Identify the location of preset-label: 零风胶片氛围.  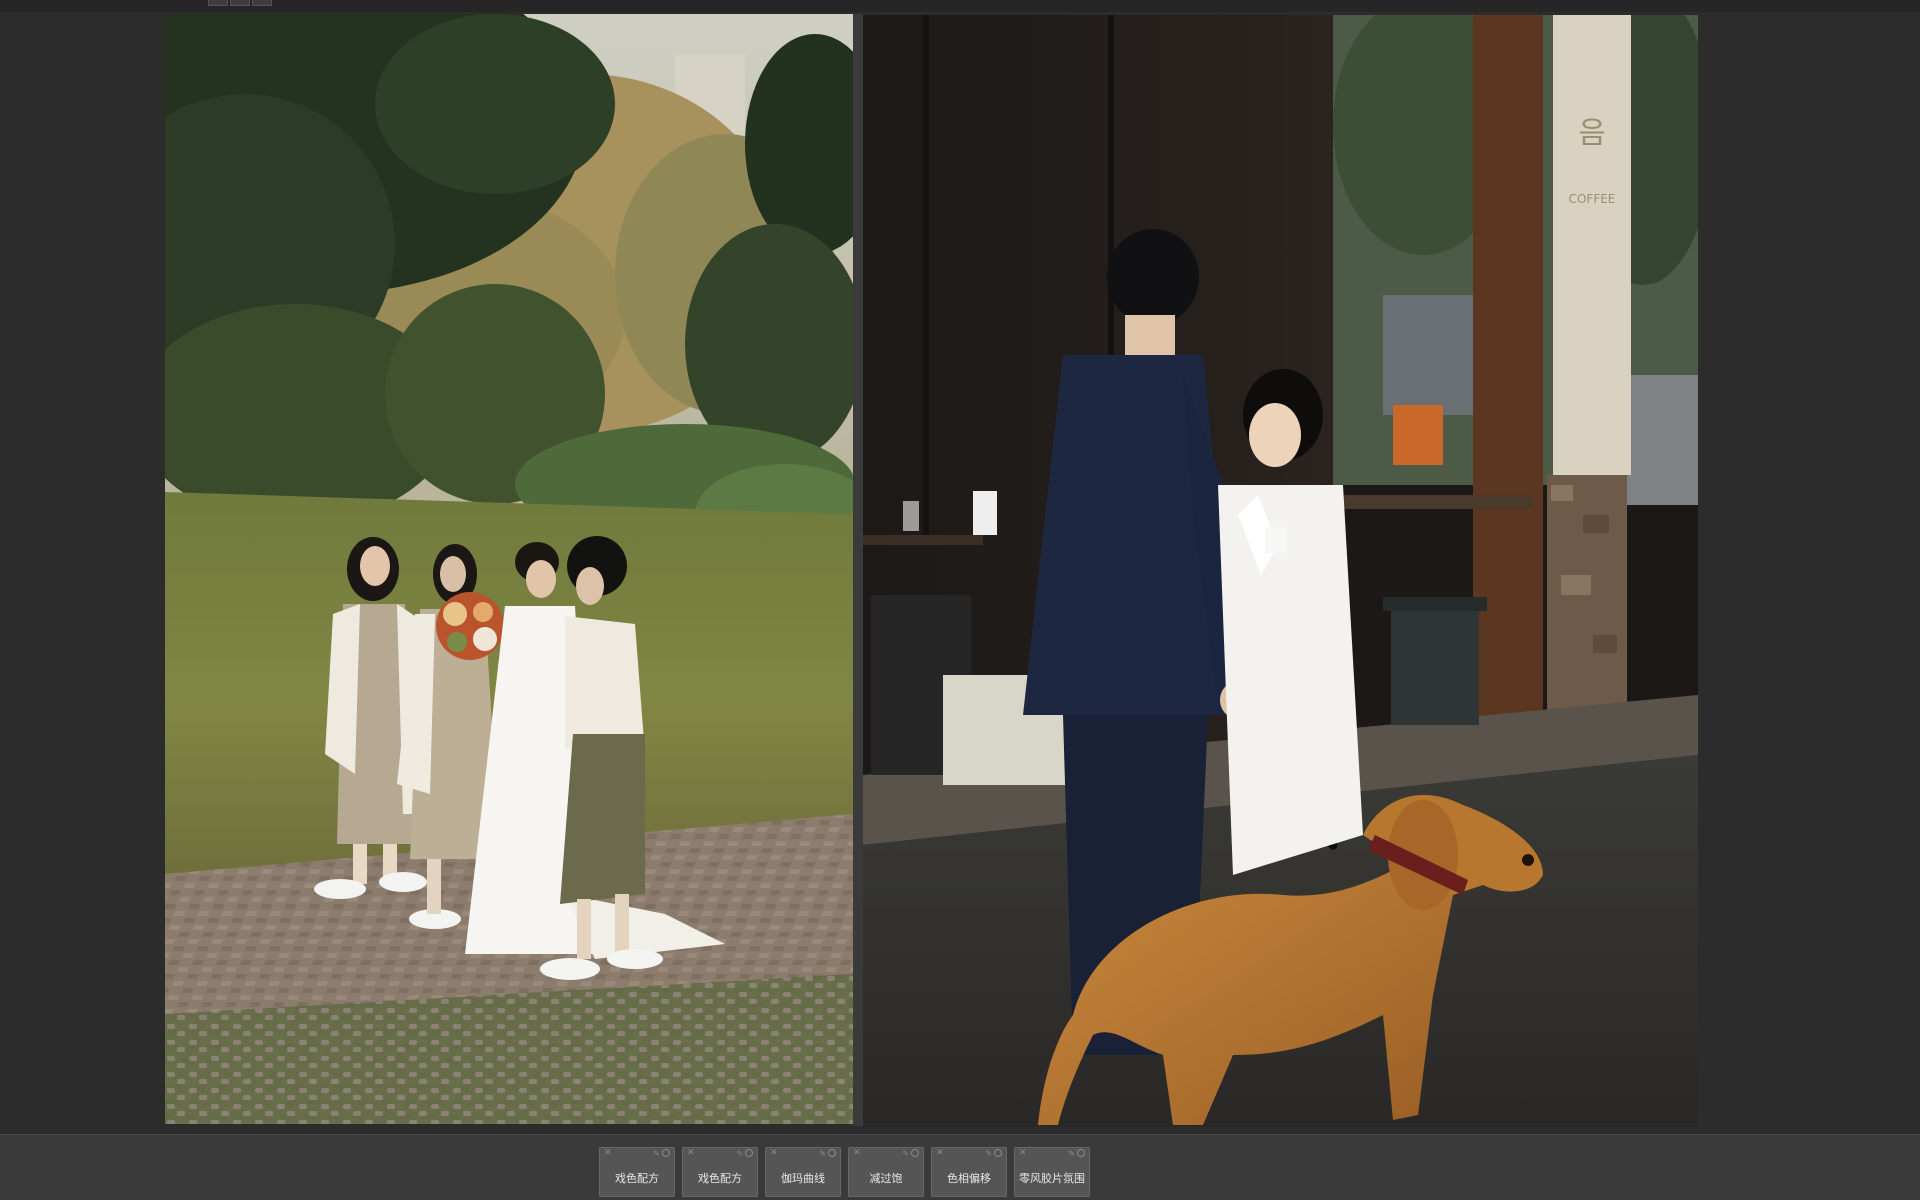
(1052, 1178).